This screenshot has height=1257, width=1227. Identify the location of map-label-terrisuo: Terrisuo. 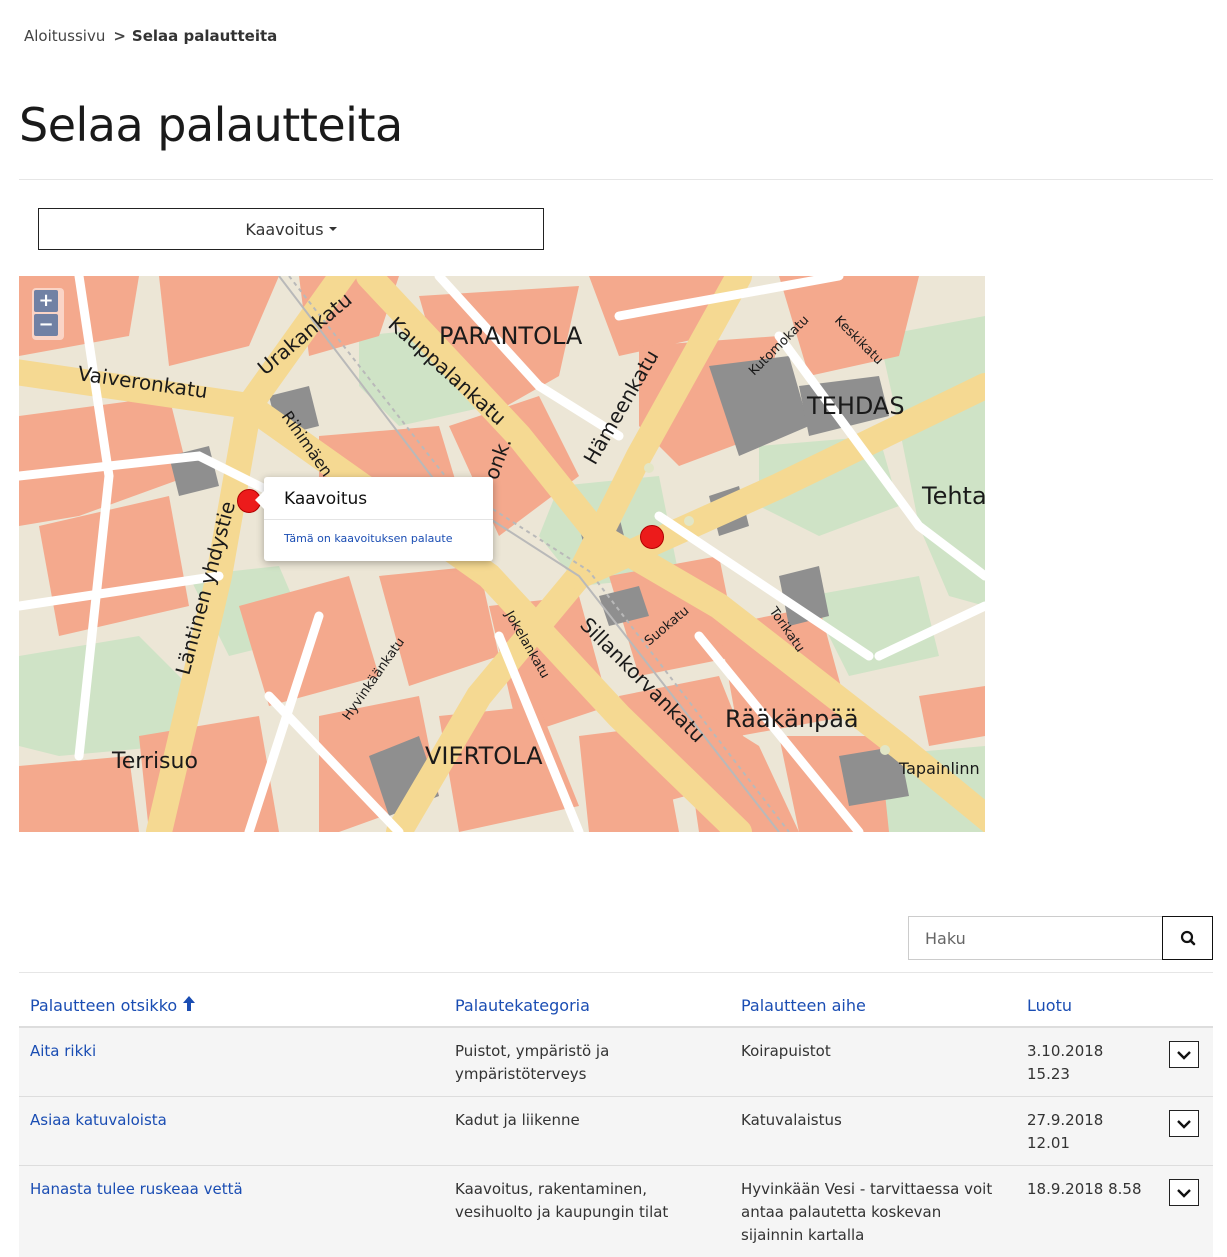
(154, 761).